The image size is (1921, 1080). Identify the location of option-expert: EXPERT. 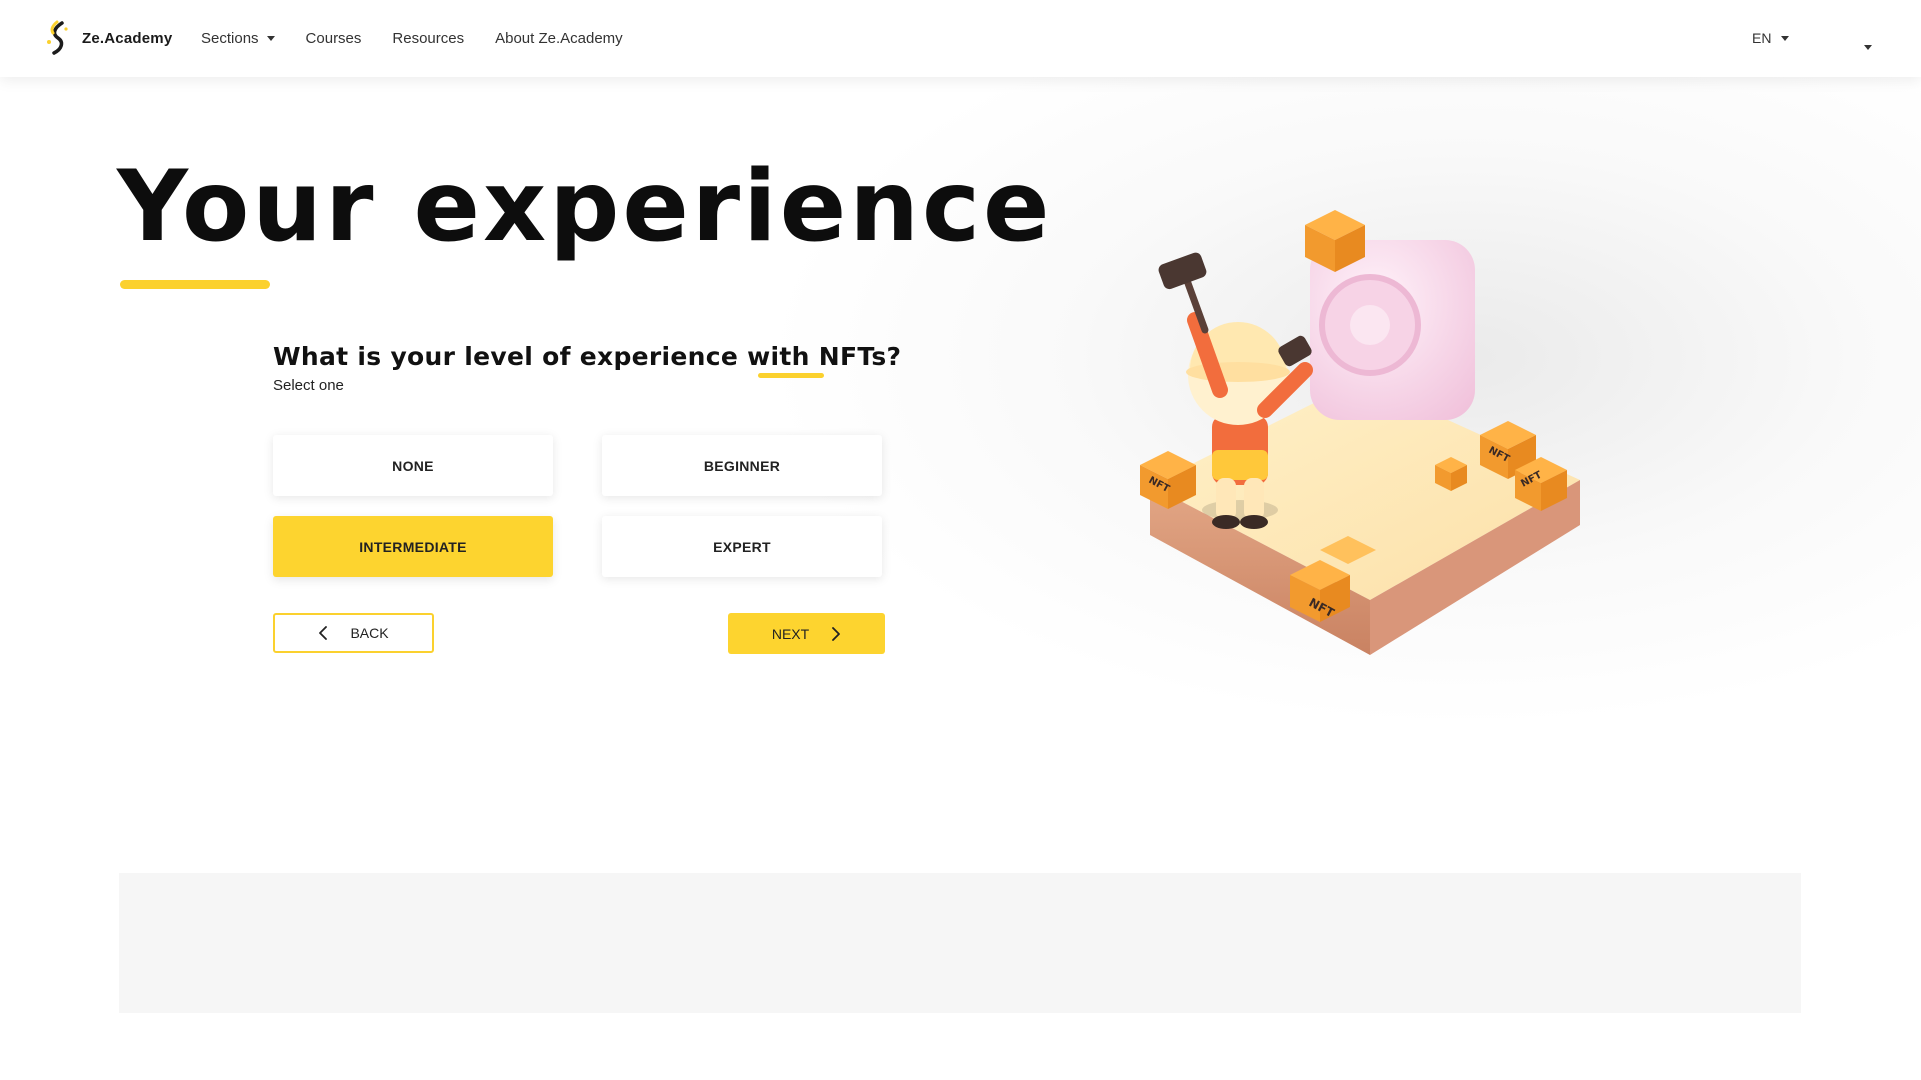
(742, 546).